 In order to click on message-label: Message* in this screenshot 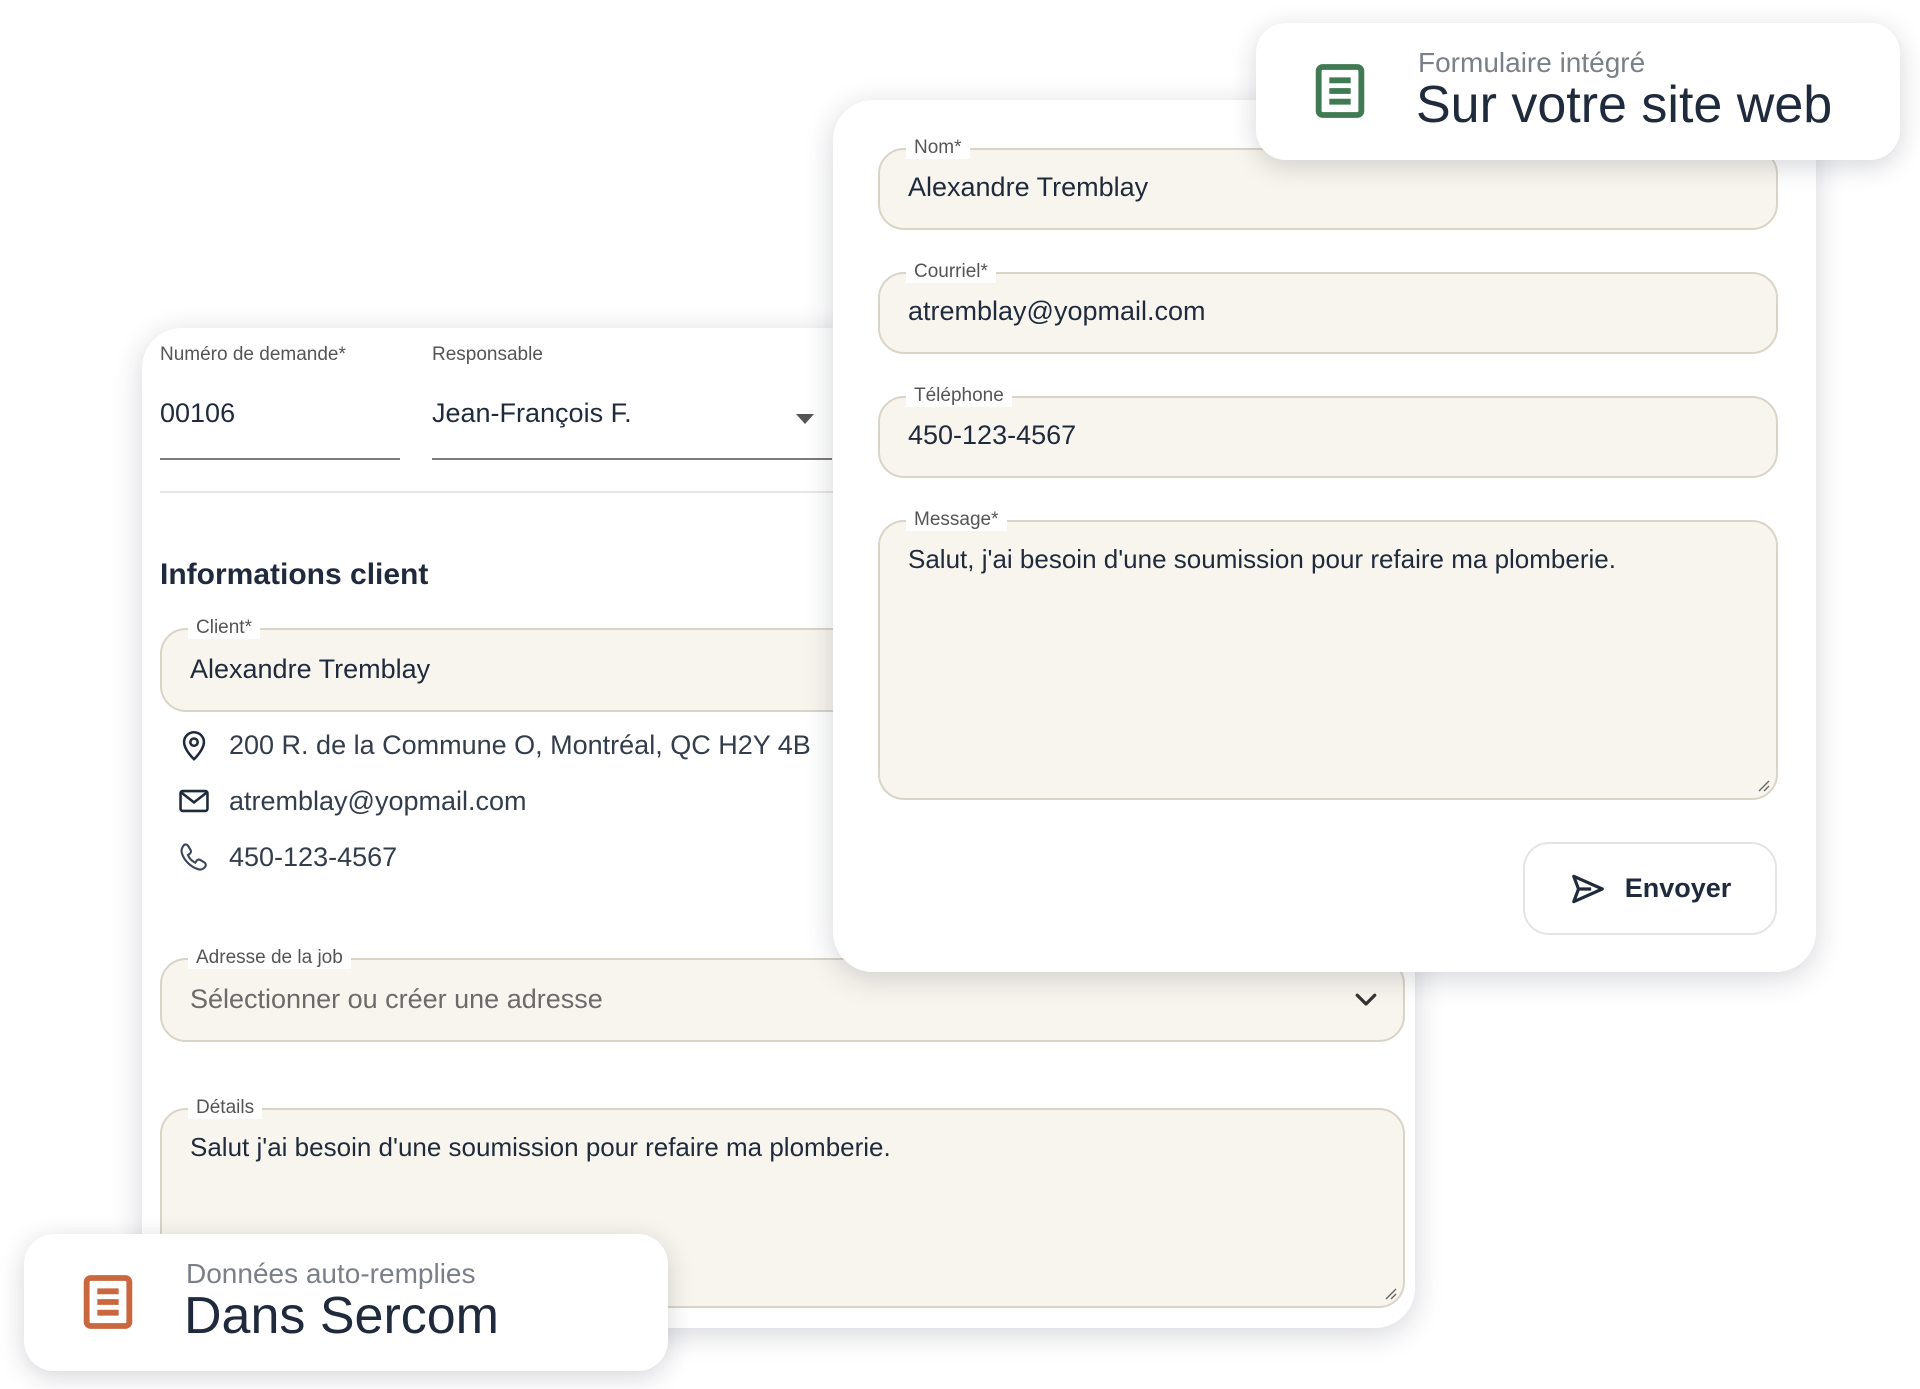, I will do `click(956, 520)`.